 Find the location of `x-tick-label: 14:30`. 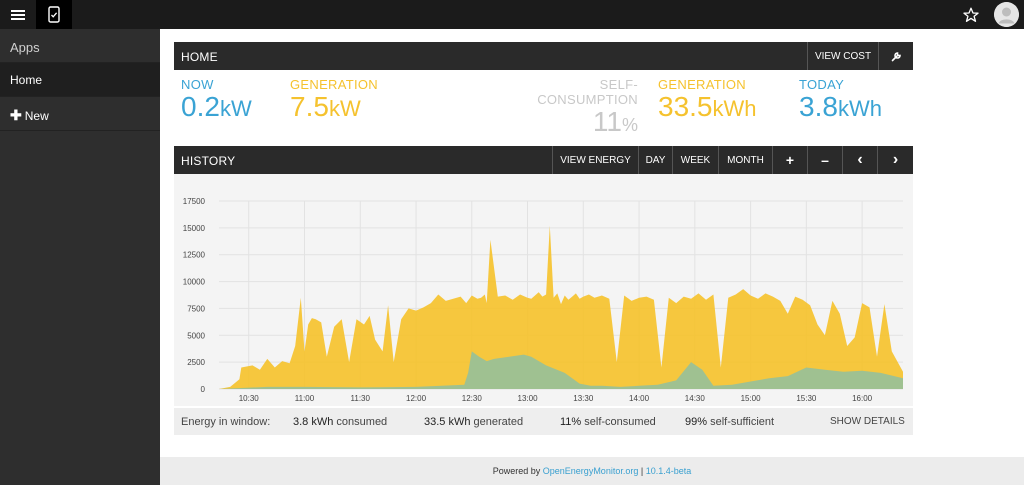

x-tick-label: 14:30 is located at coordinates (695, 398).